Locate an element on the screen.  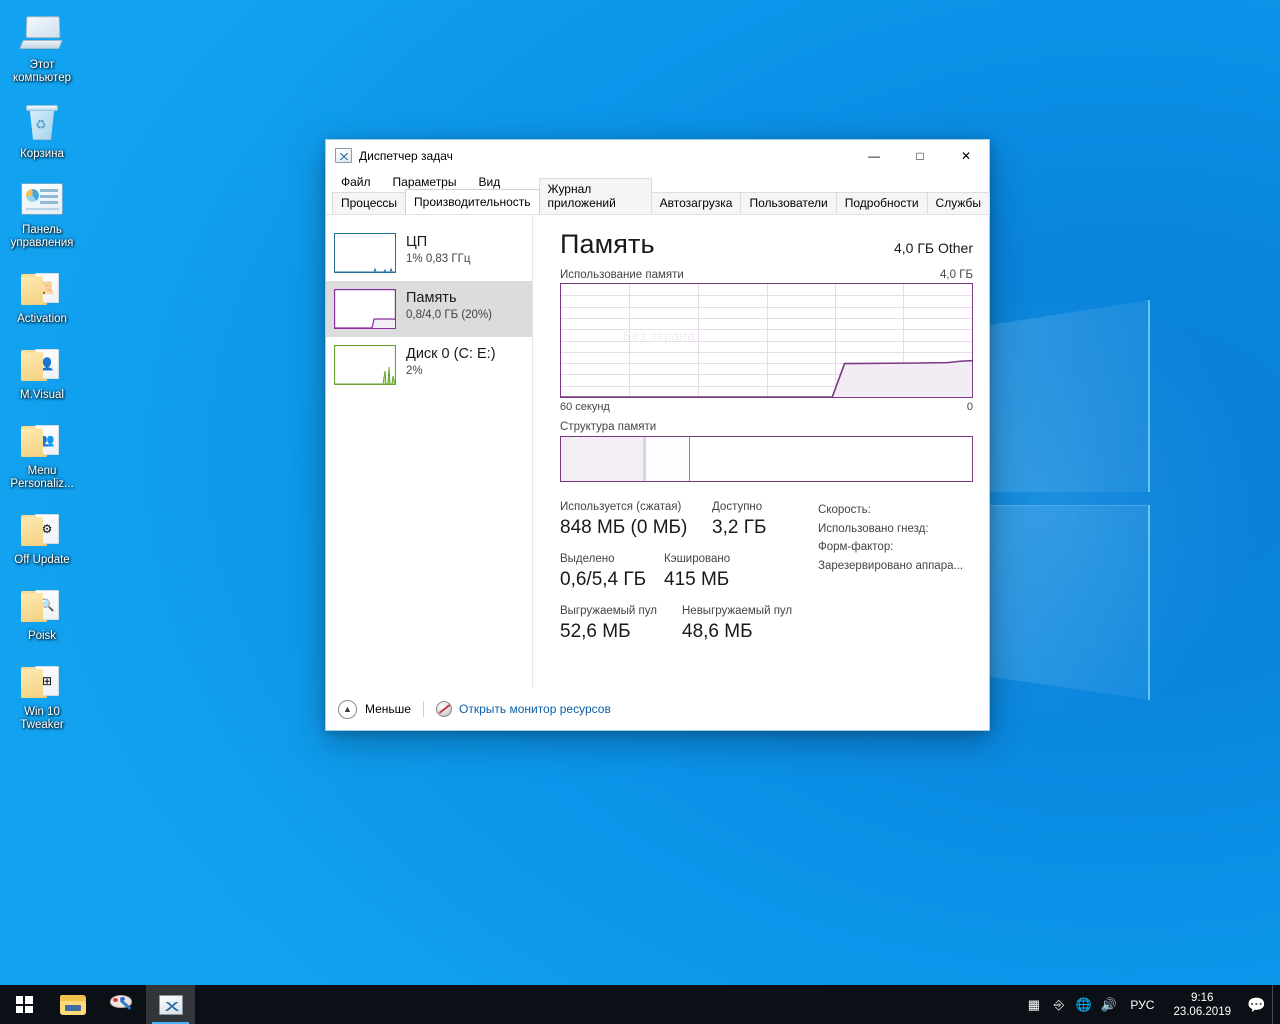
window-controls: — □ ✕ is located at coordinates (920, 155).